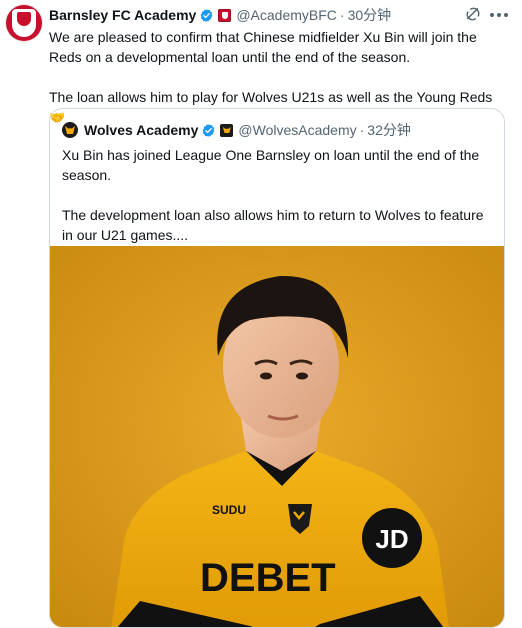  I want to click on quoted-tweet-time: 32分钟, so click(389, 130).